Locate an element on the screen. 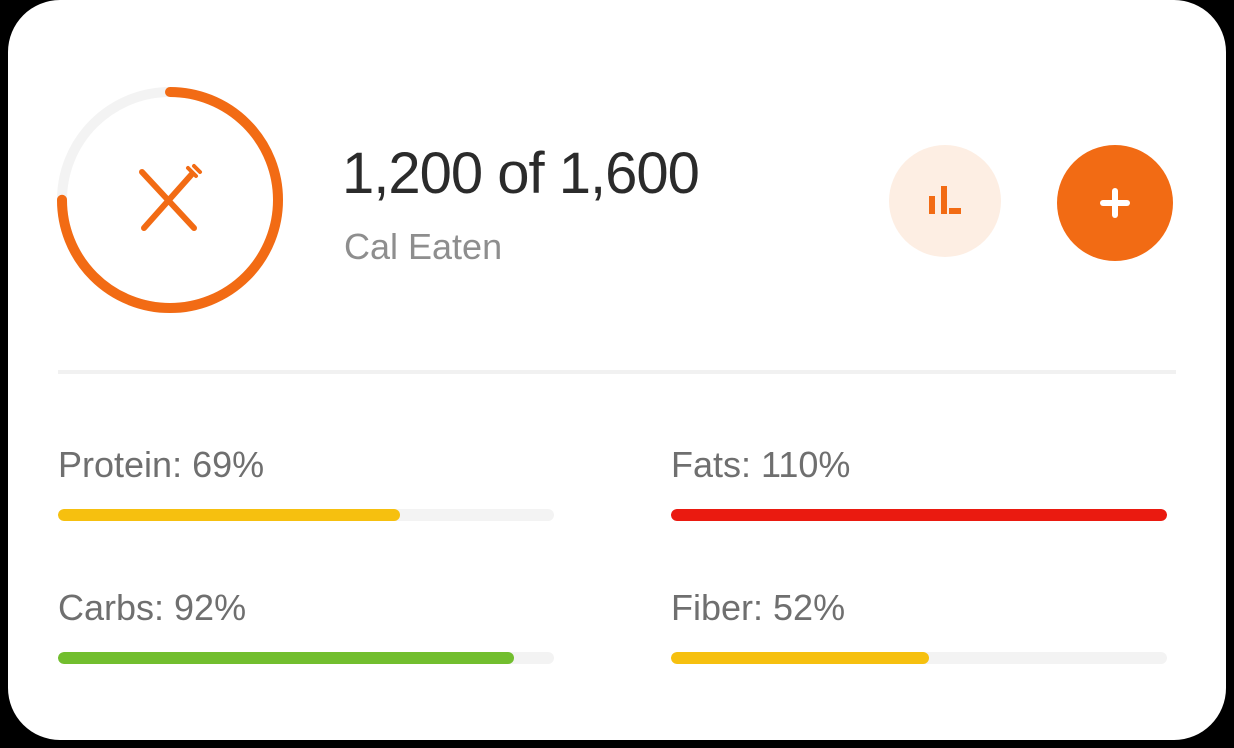  macro-carbs: Carbs: 92% is located at coordinates (307, 625).